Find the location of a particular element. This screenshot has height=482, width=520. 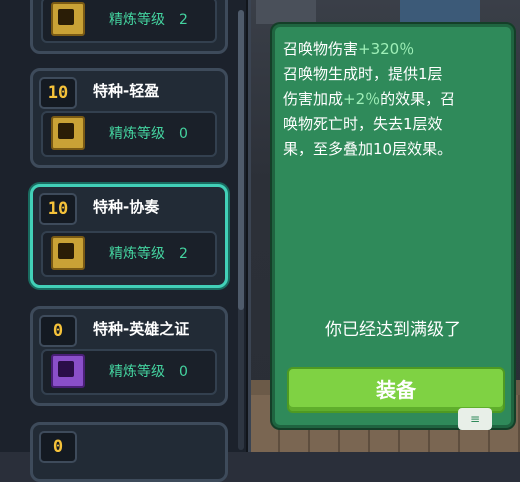

card-header: 0 特种-英雄之证 is located at coordinates (129, 329).